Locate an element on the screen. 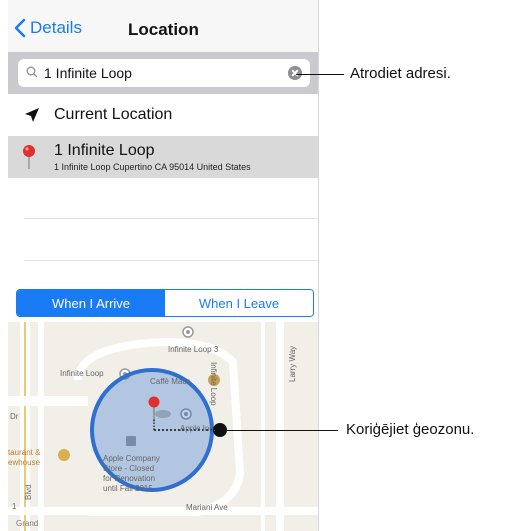 This screenshot has width=512, height=531. search-bar: 1 Infinite Loop is located at coordinates (163, 73).